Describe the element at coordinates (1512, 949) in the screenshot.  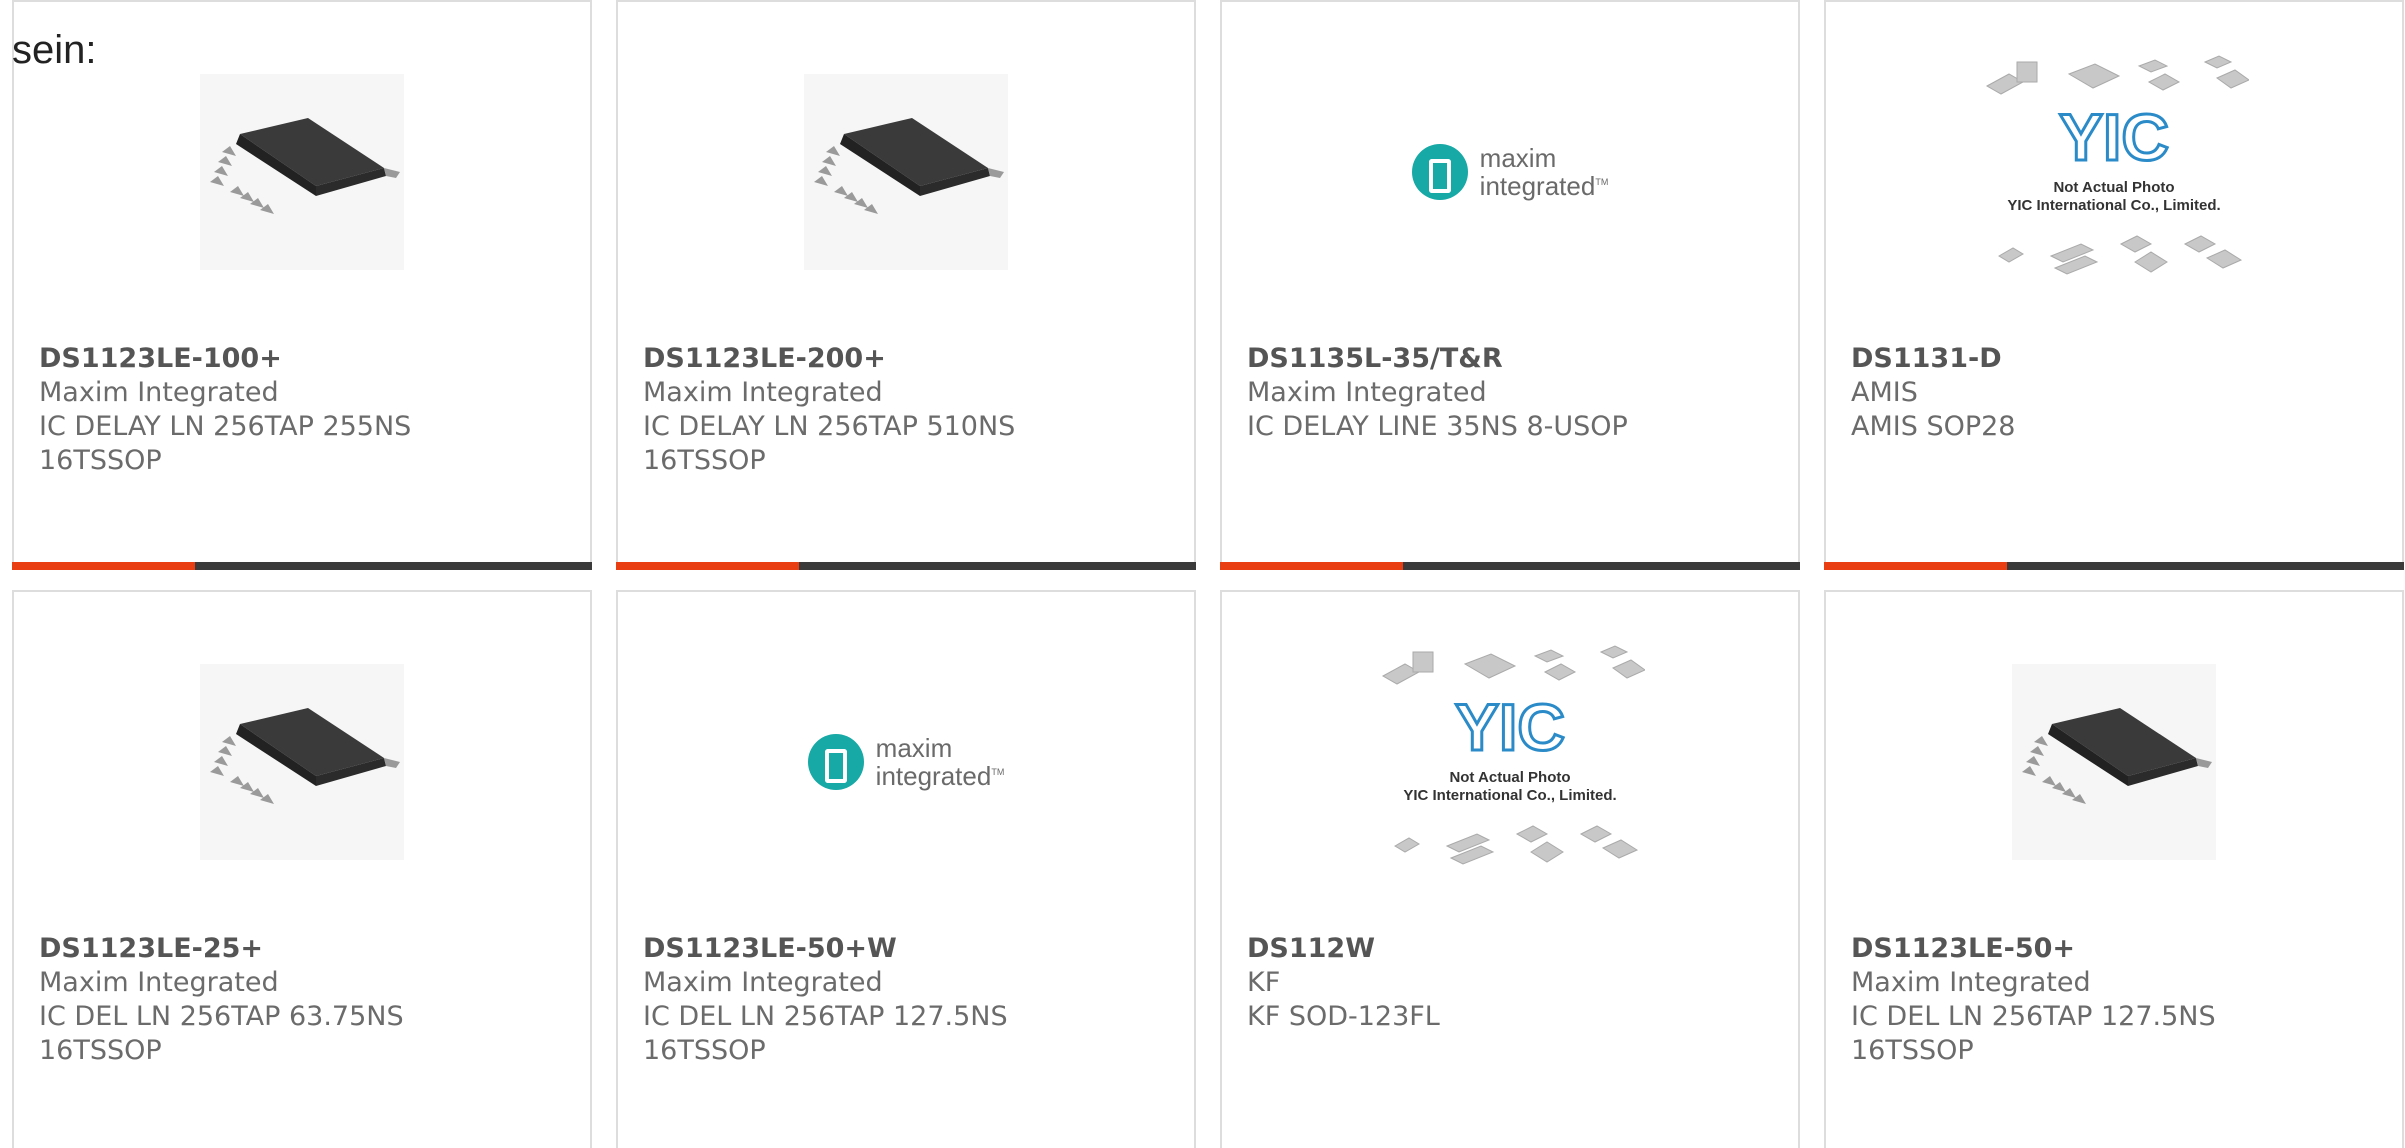
I see `product-part-number: DS112W` at that location.